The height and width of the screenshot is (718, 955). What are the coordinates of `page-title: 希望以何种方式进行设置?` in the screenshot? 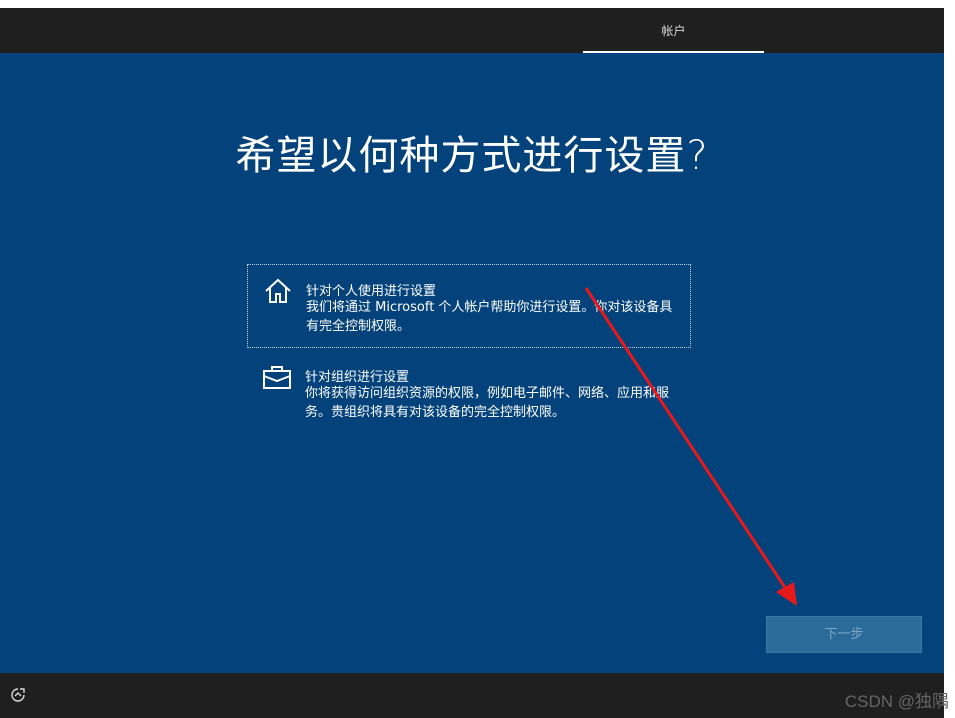 It's located at (472, 156).